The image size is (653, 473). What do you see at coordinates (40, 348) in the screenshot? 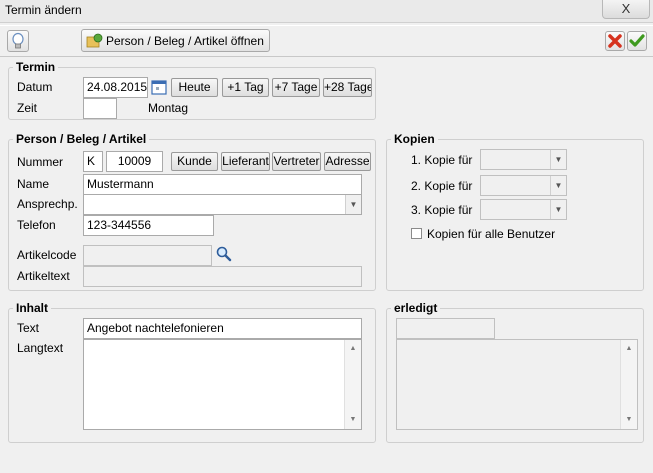
I see `langtext-label: Langtext` at bounding box center [40, 348].